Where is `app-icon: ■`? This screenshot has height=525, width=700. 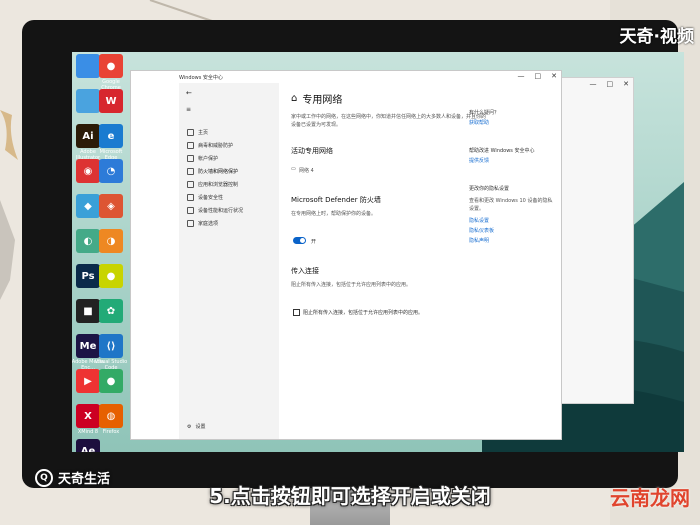
app-icon: ■ is located at coordinates (88, 311).